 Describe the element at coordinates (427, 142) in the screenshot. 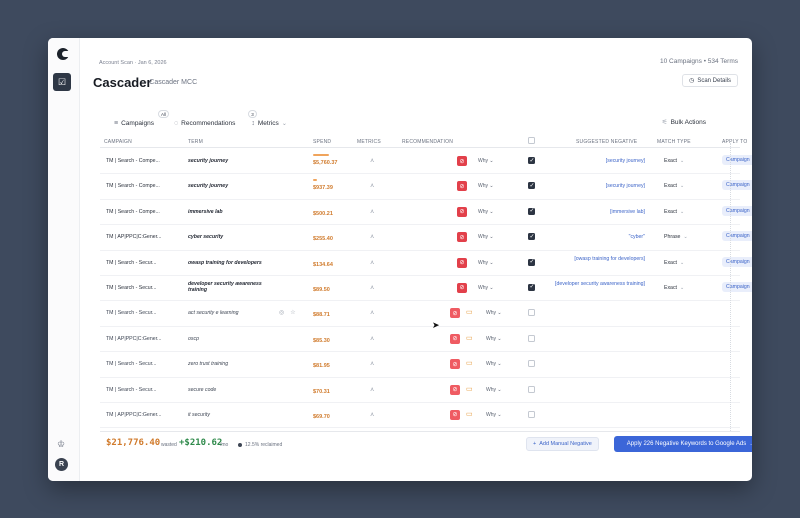

I see `col-recommendation: RECOMMENDATION` at that location.